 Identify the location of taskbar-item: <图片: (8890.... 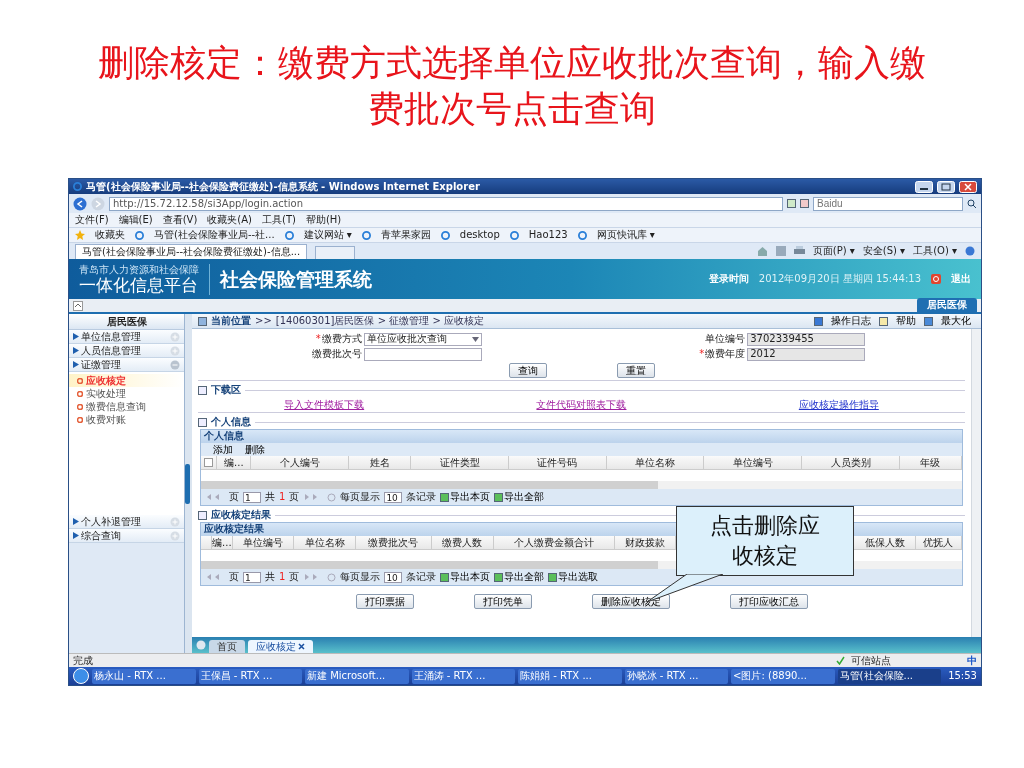
(783, 676).